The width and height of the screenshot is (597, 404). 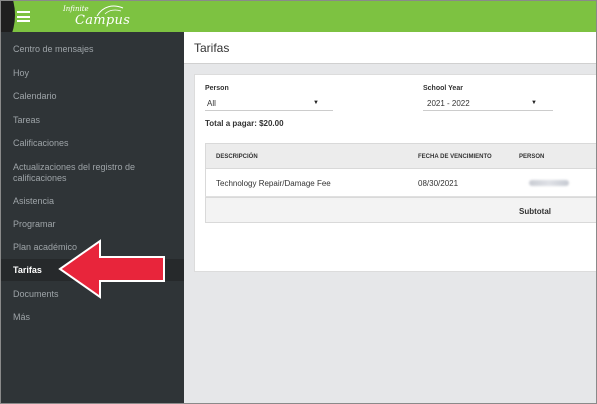 What do you see at coordinates (269, 104) in the screenshot?
I see `person-select: All ▼` at bounding box center [269, 104].